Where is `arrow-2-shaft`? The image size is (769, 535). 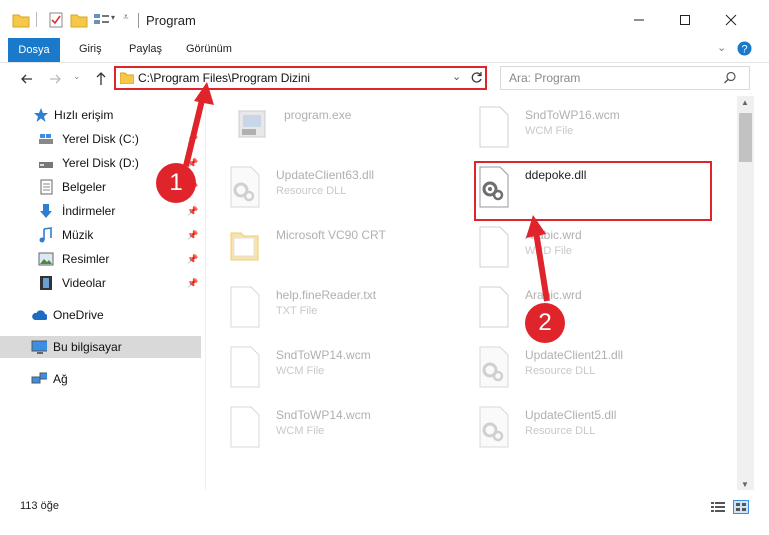 arrow-2-shaft is located at coordinates (541, 266).